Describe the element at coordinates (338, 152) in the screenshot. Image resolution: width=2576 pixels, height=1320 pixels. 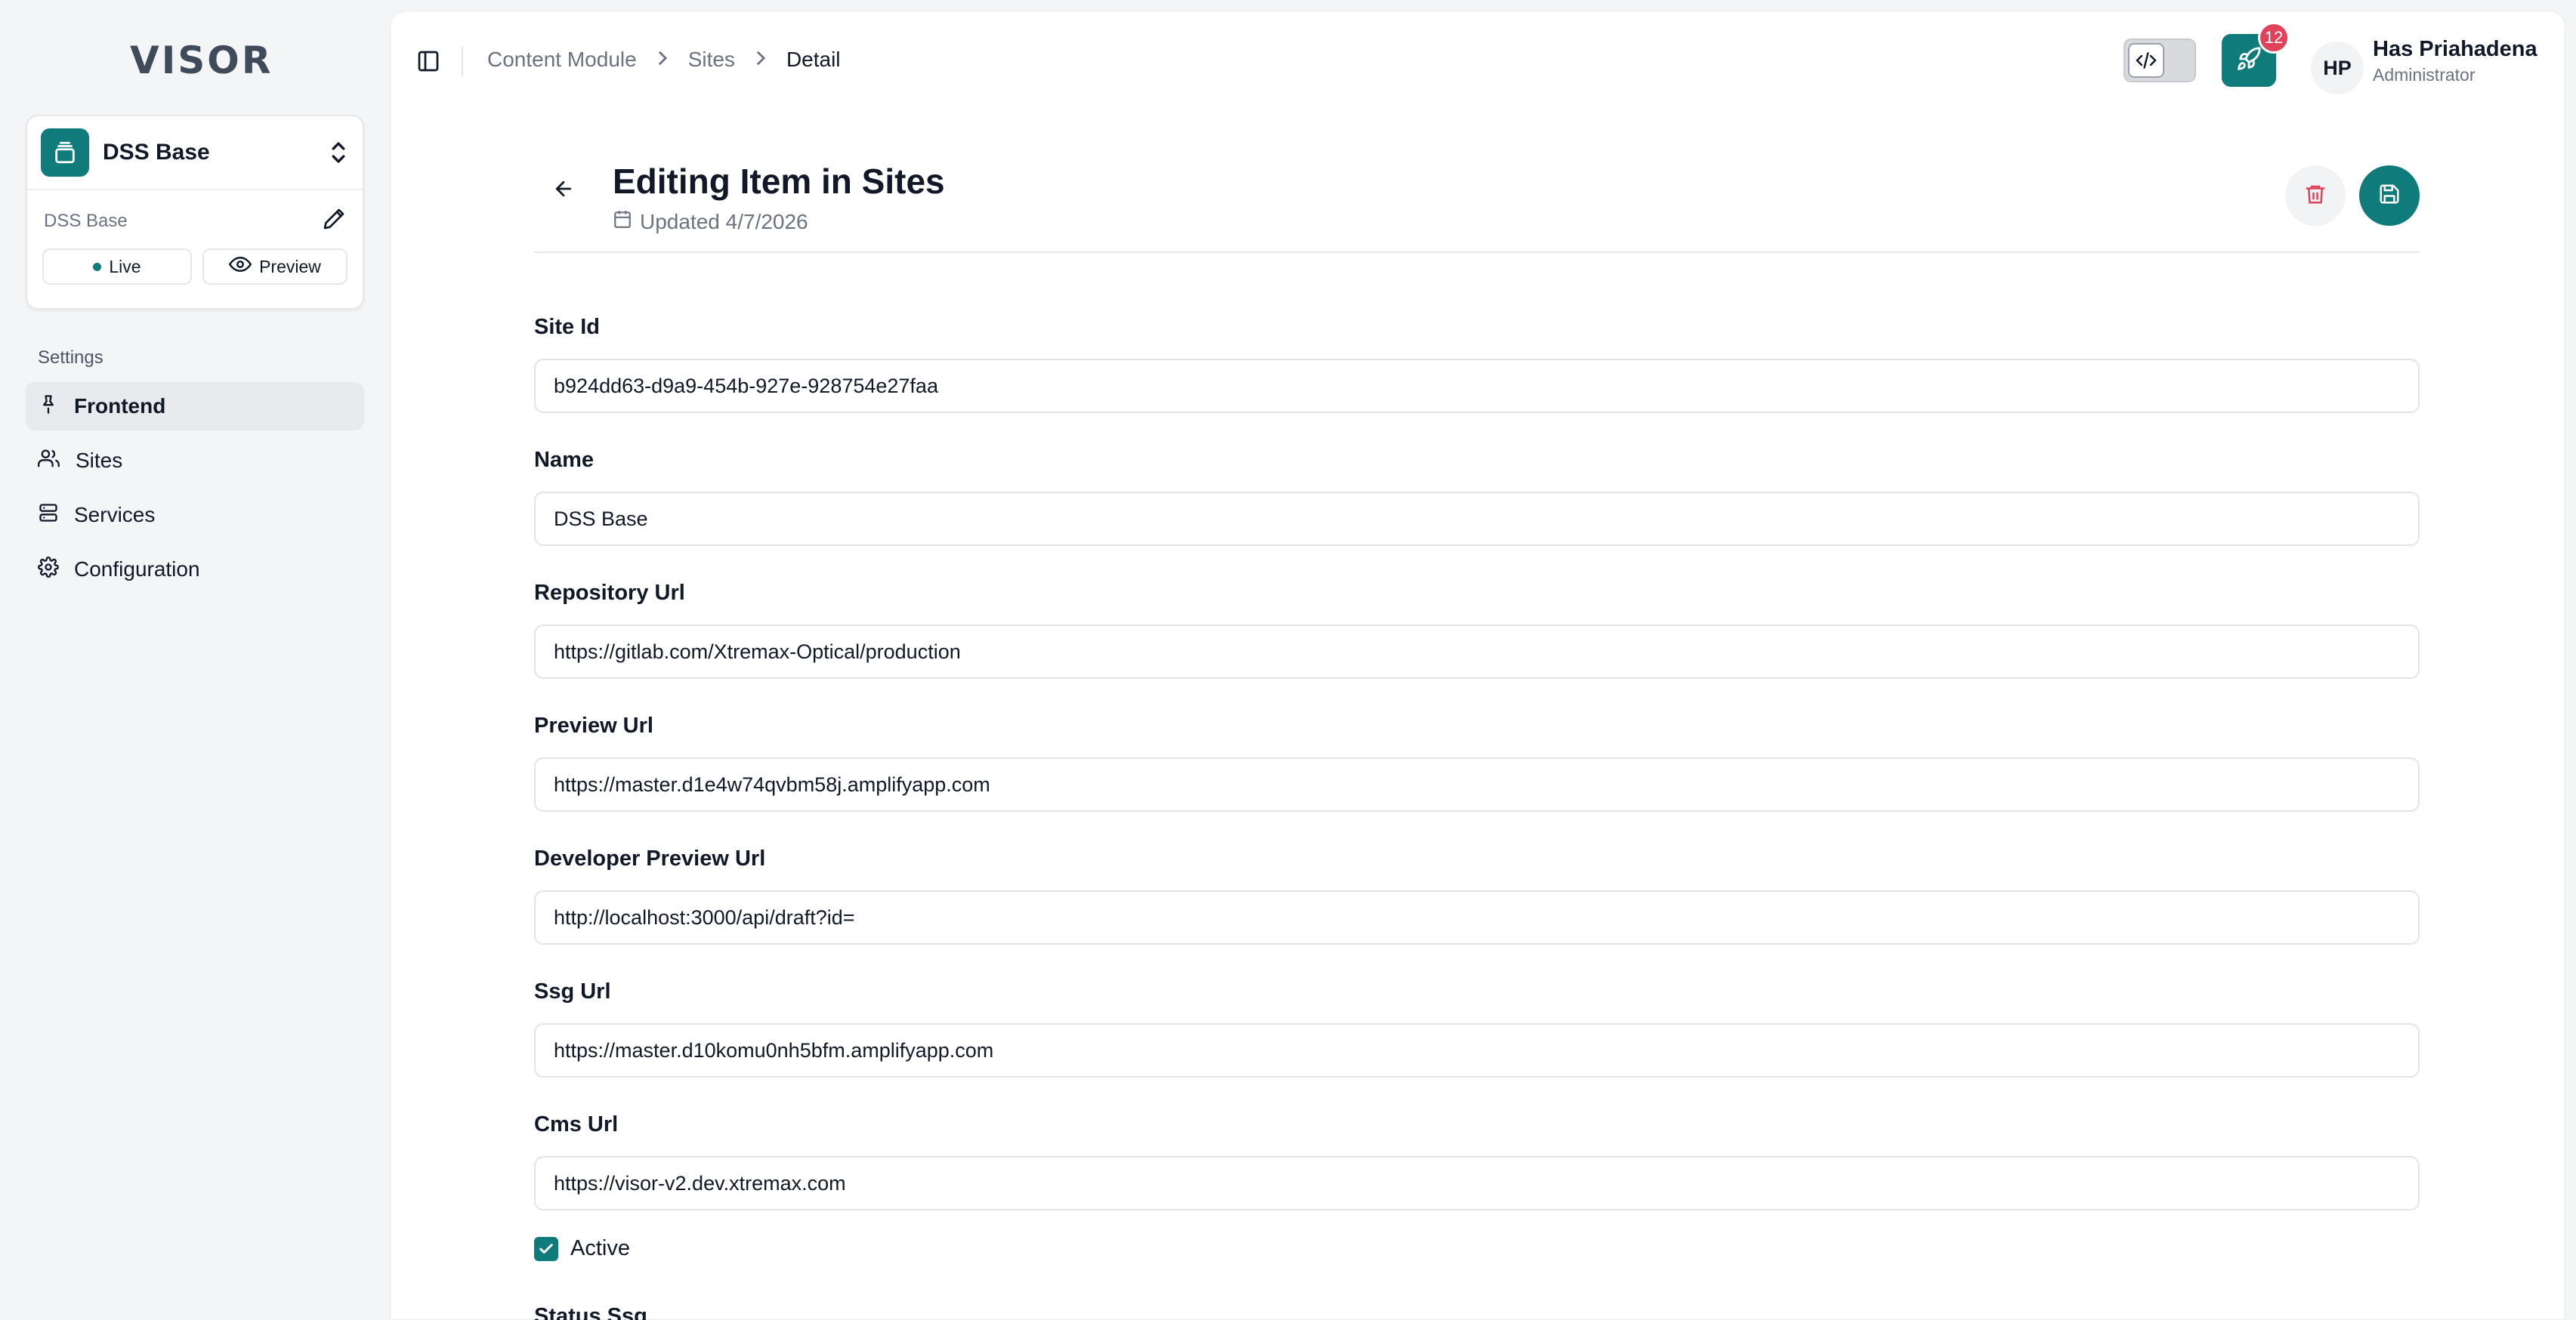
I see `chevron-up-down-icon` at that location.